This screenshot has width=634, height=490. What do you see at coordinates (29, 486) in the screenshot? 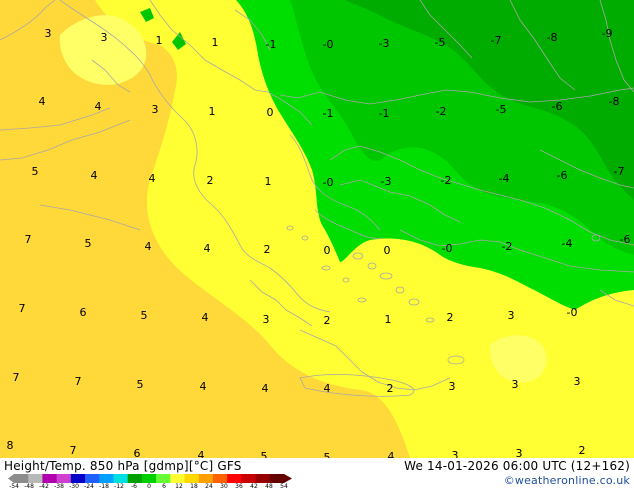
I see `colorbar-tick-label: -48` at bounding box center [29, 486].